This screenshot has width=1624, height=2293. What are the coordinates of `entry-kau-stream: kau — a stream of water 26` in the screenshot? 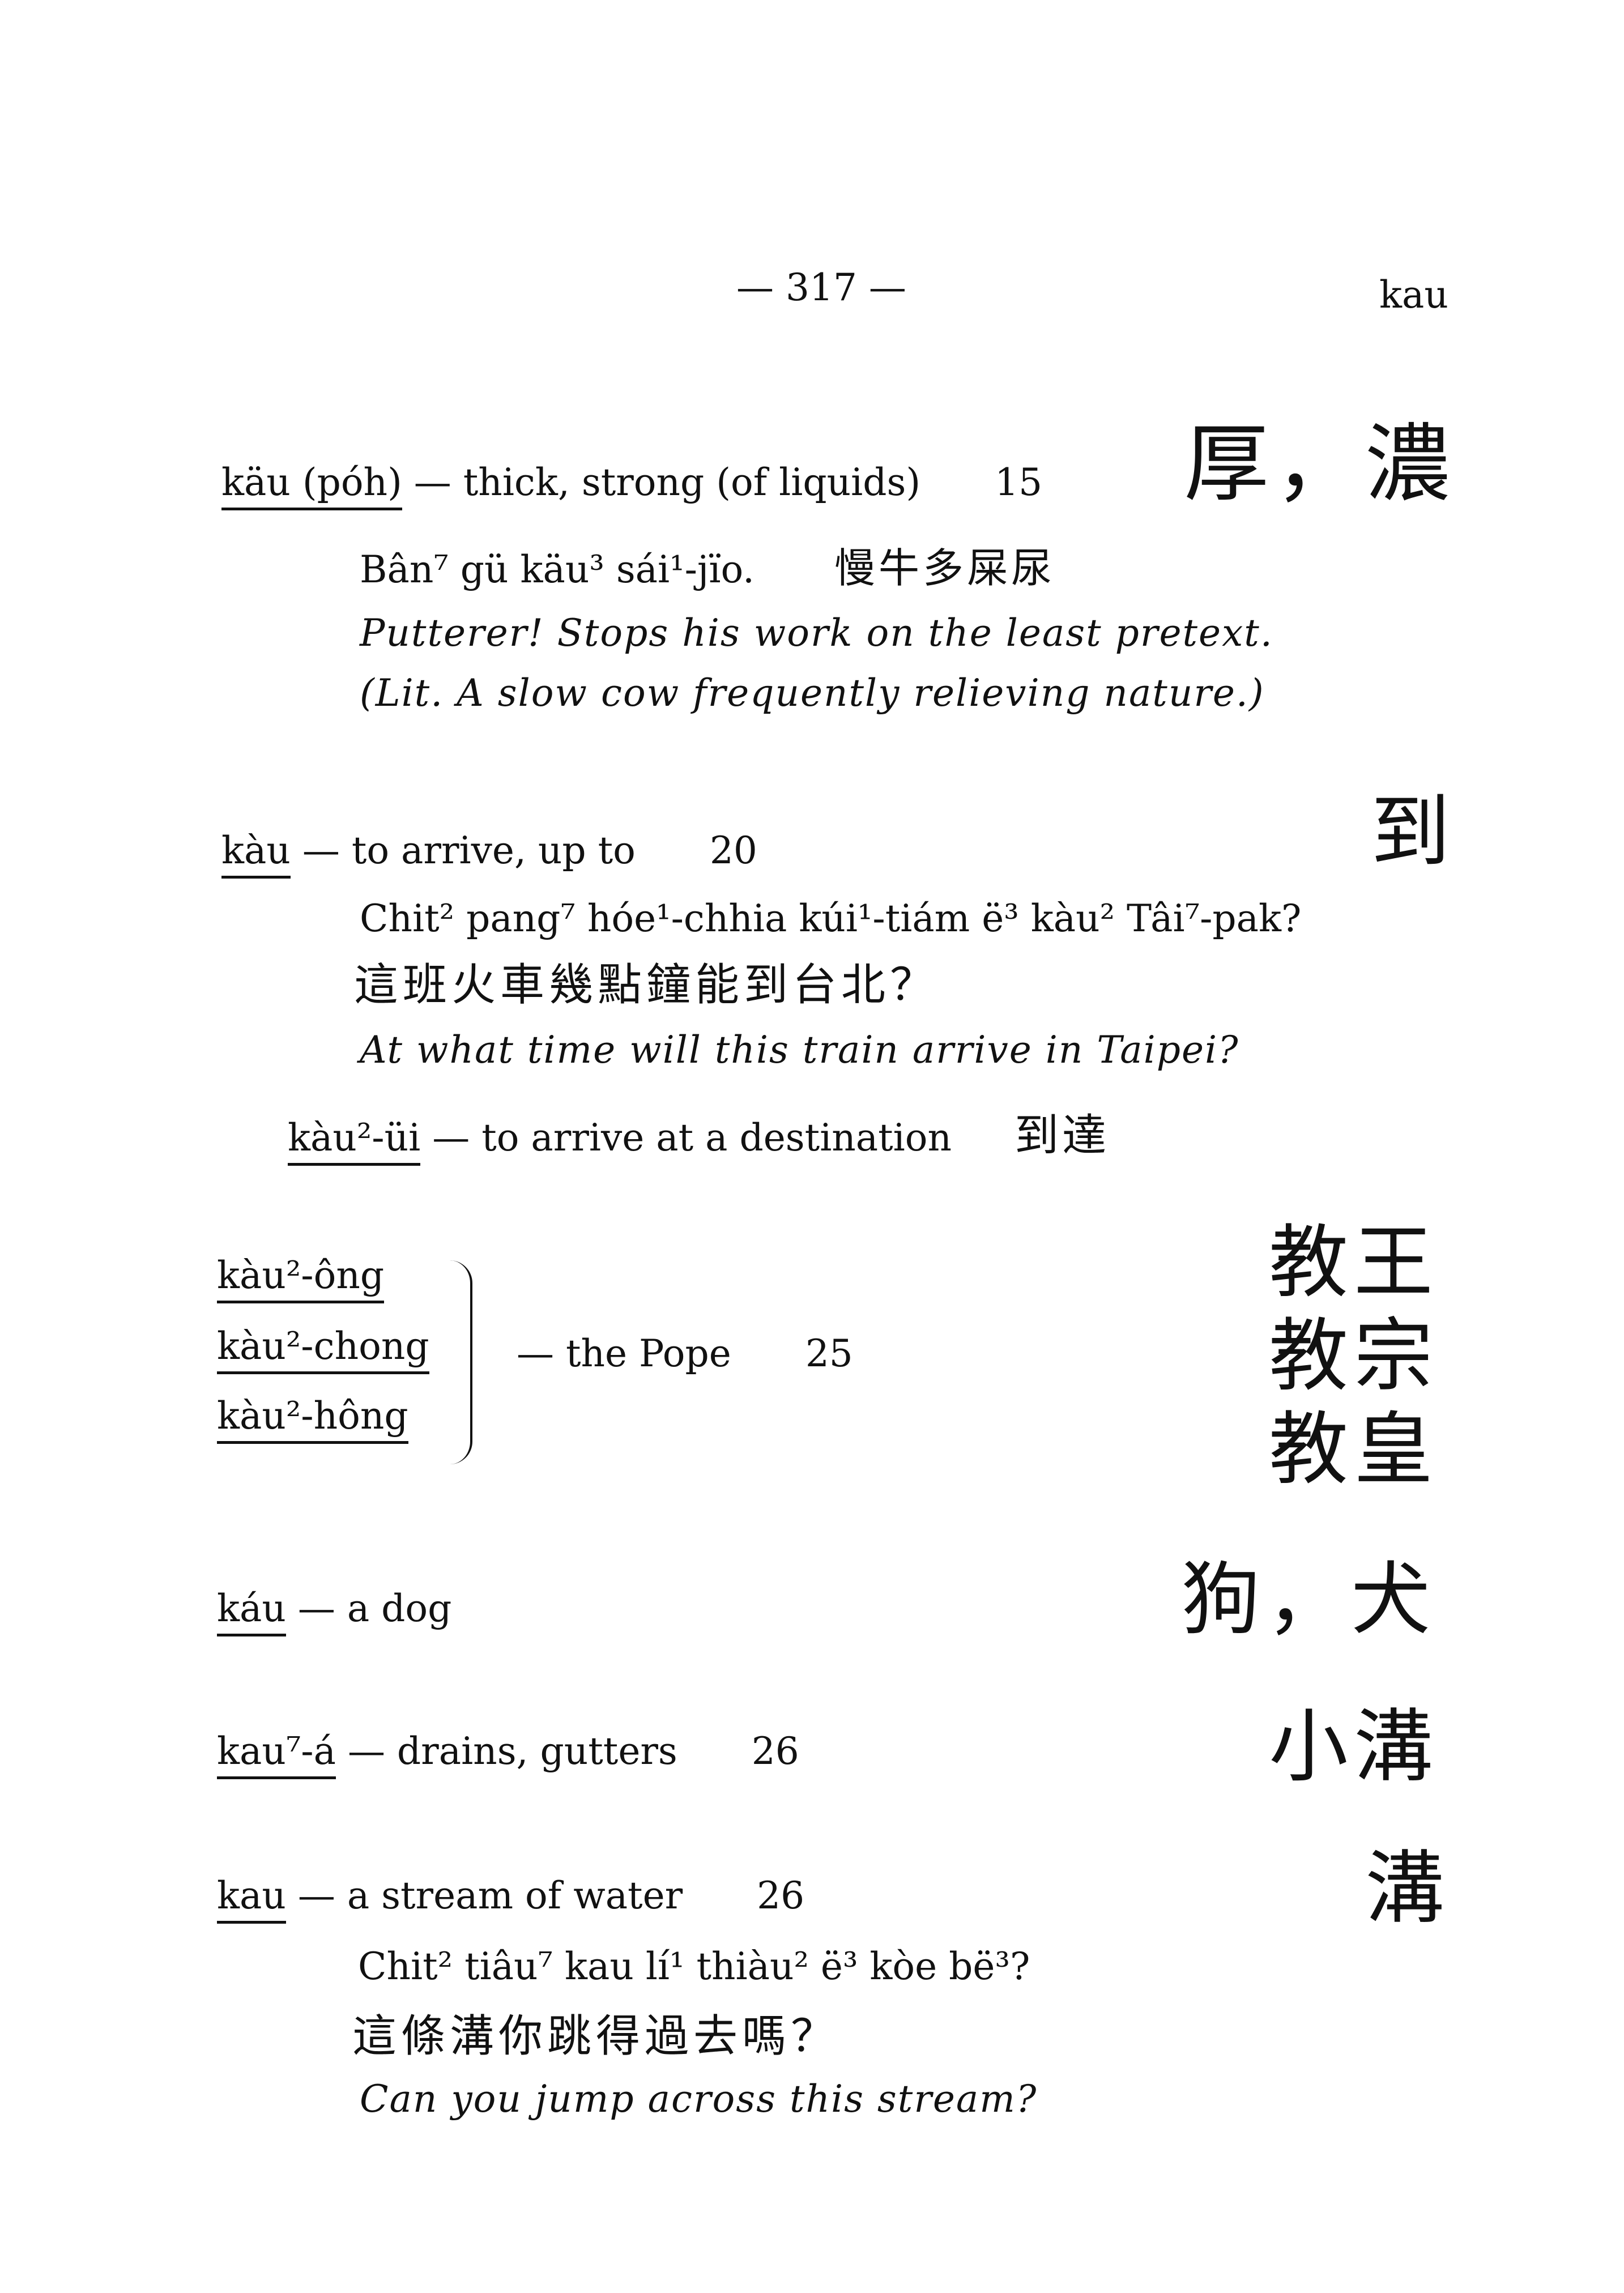 It's located at (511, 1898).